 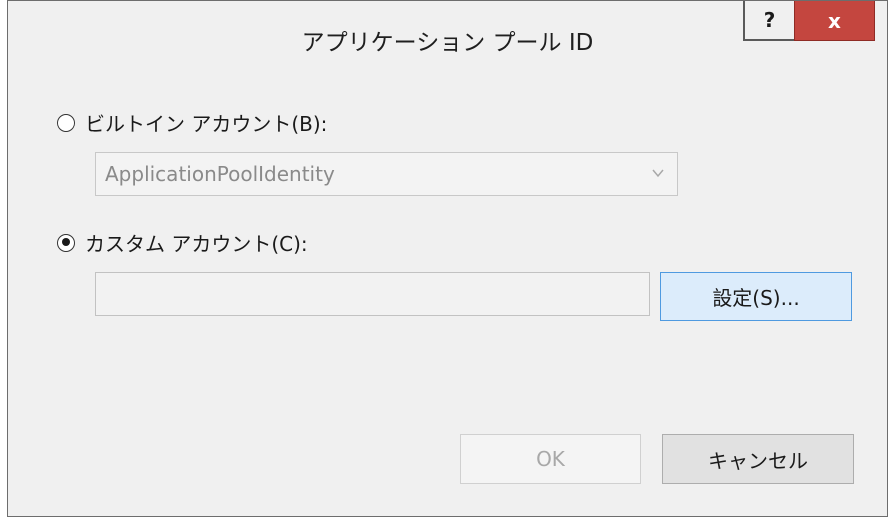 I want to click on builtin-account-label: ビルトイン アカウント(B):, so click(x=206, y=124).